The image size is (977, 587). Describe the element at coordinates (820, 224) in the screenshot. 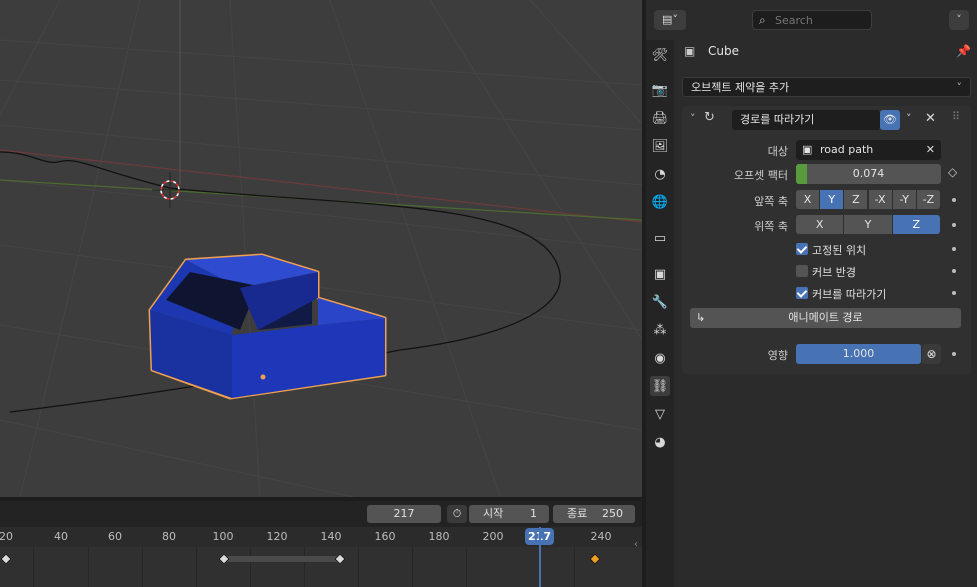

I see `up-axis-x: X` at that location.